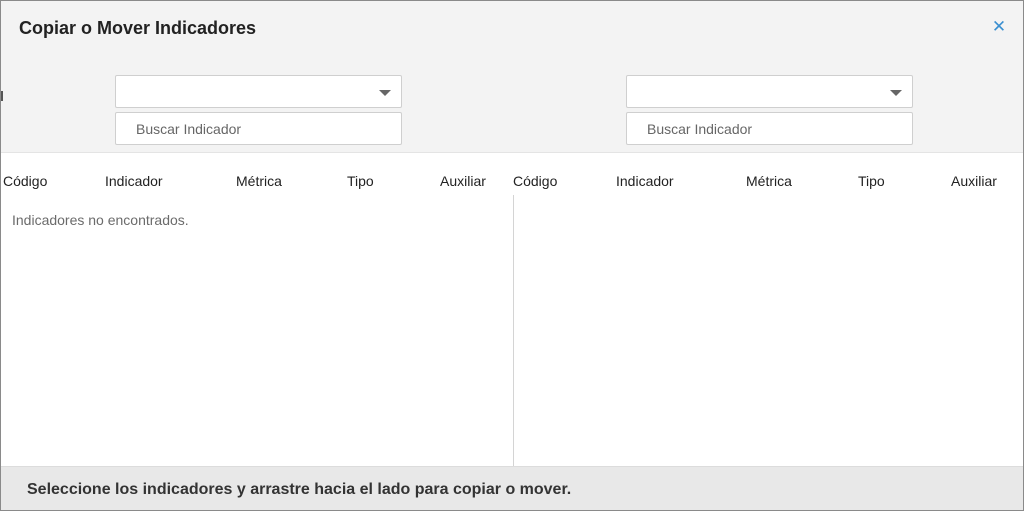  Describe the element at coordinates (769, 128) in the screenshot. I see `right-search-input` at that location.